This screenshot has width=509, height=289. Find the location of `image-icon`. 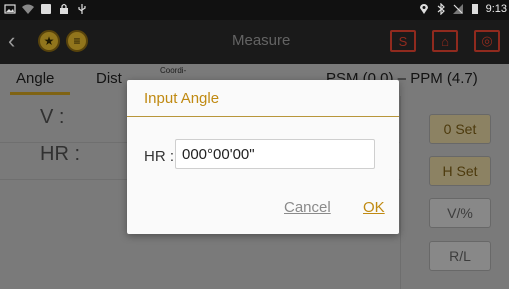

image-icon is located at coordinates (10, 9).